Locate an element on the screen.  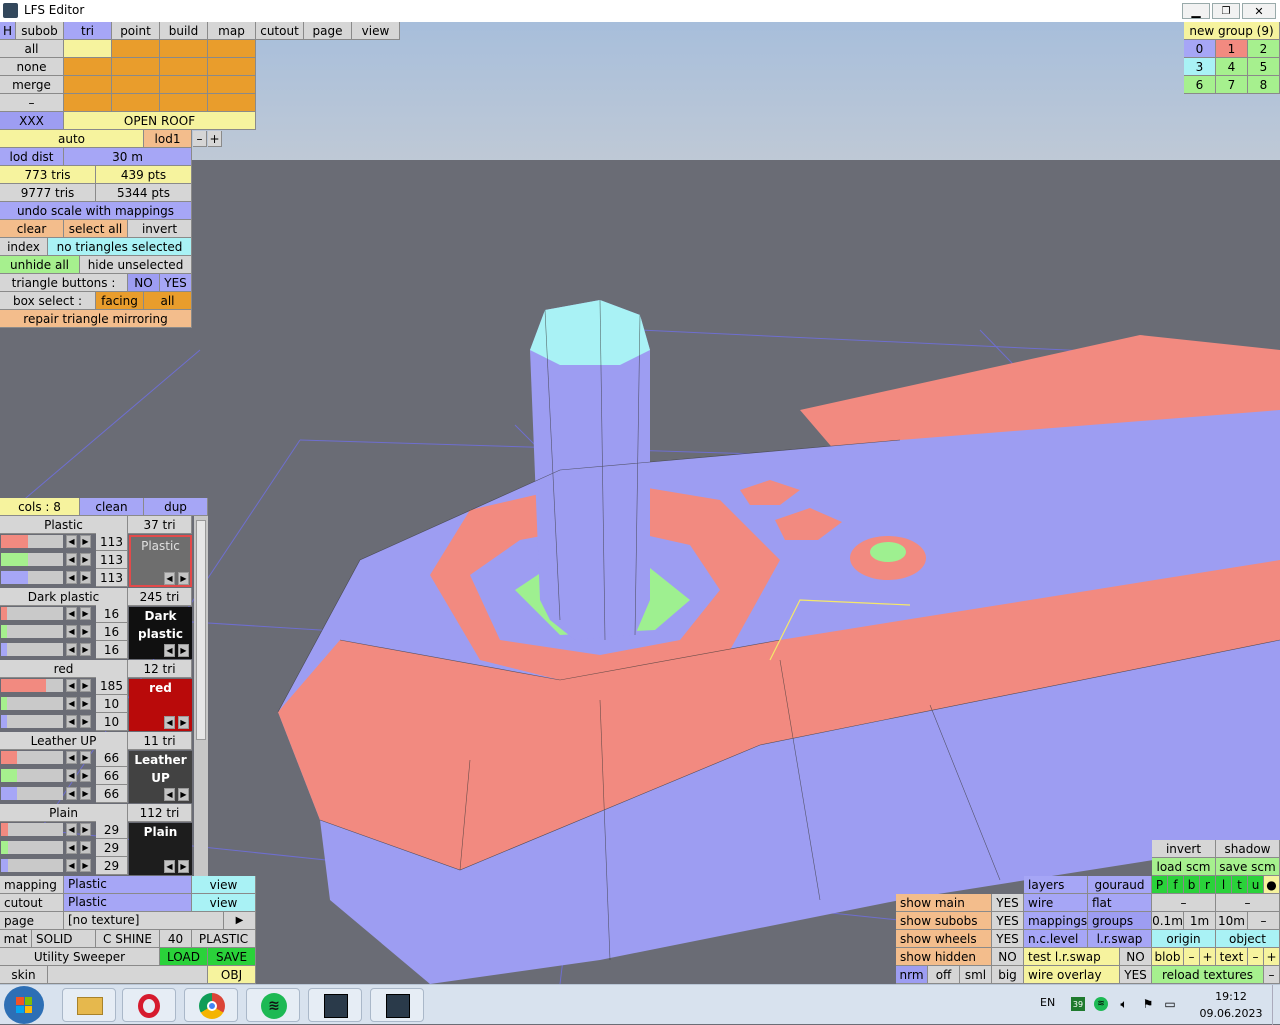
box-select-facing: facing is located at coordinates (120, 301).